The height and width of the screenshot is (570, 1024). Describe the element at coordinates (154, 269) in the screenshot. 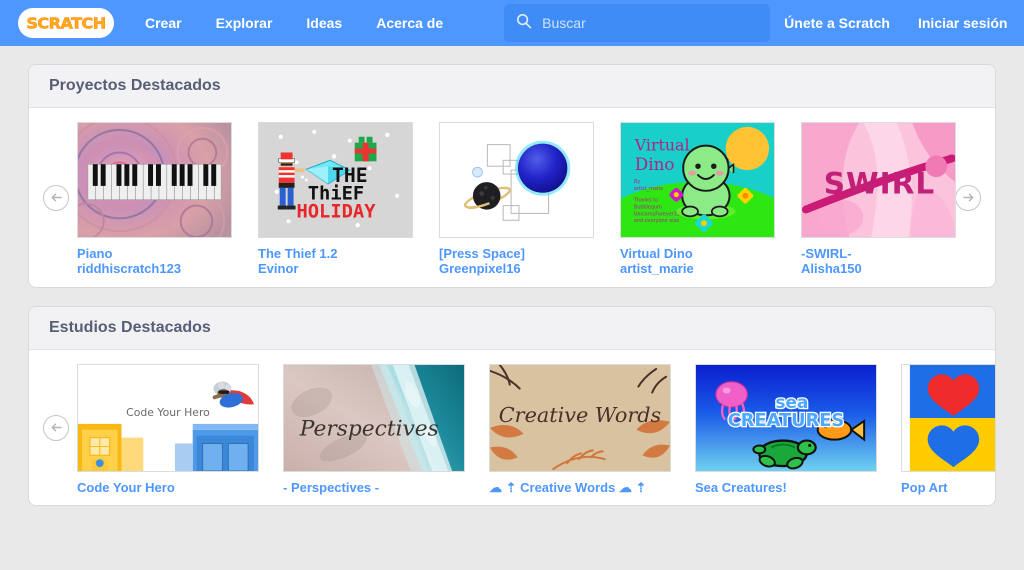

I see `project-author: riddhiscratch123` at that location.